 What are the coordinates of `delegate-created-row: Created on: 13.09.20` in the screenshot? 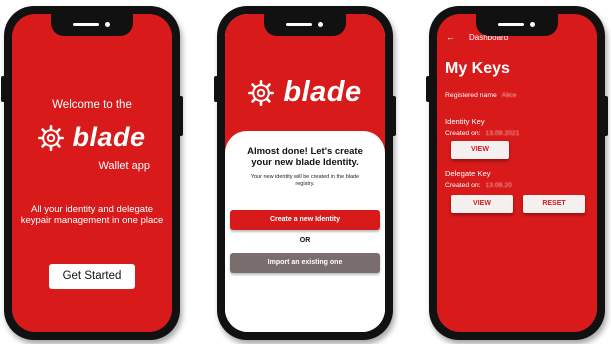 It's located at (478, 185).